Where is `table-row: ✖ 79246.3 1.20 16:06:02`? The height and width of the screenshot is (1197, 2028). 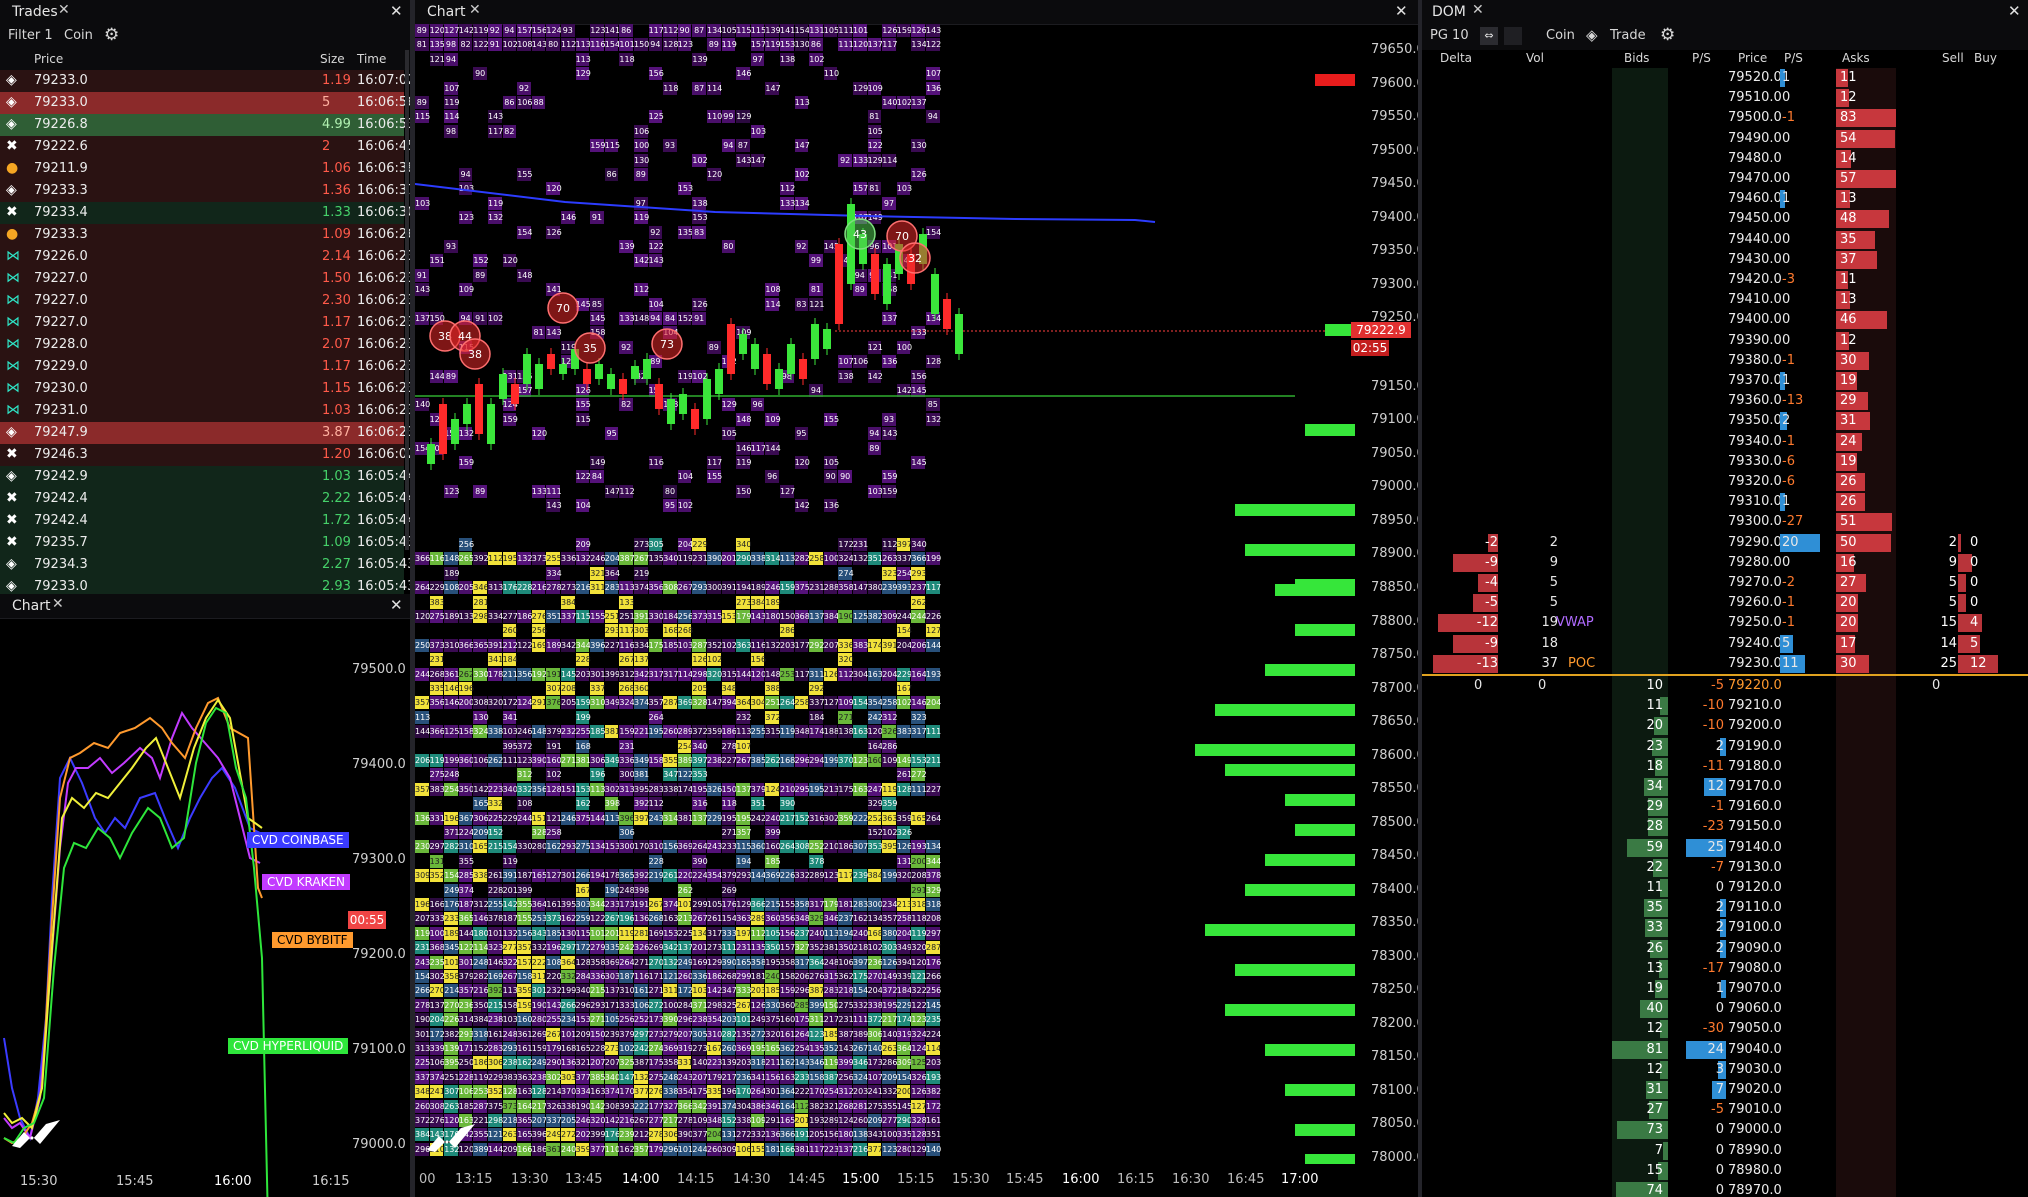
table-row: ✖ 79246.3 1.20 16:06:02 is located at coordinates (205, 455).